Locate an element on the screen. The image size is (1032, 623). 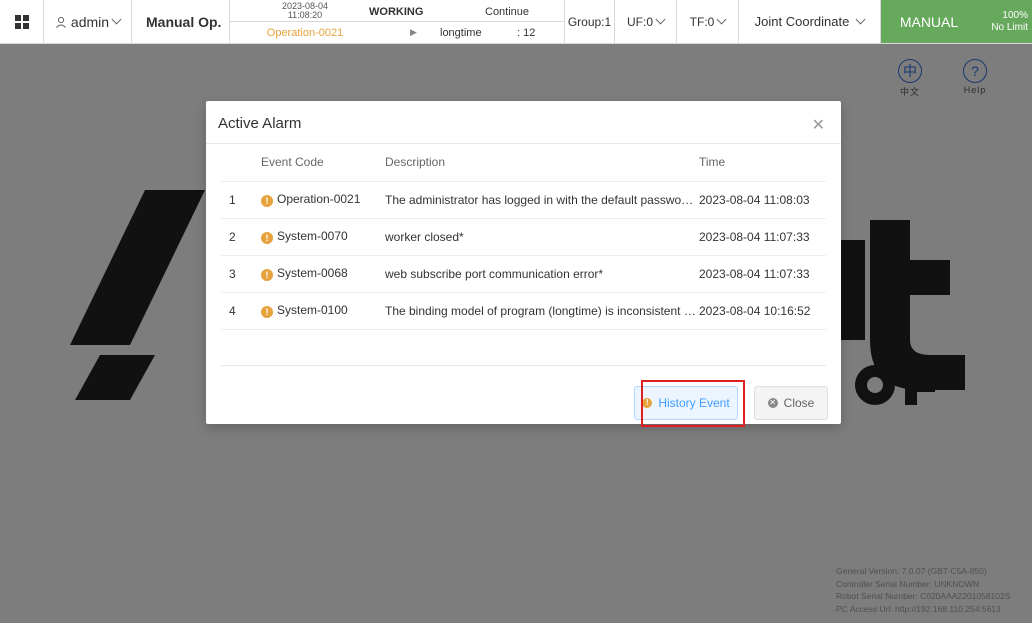
event-code: Operation-0021 is located at coordinates (319, 199).